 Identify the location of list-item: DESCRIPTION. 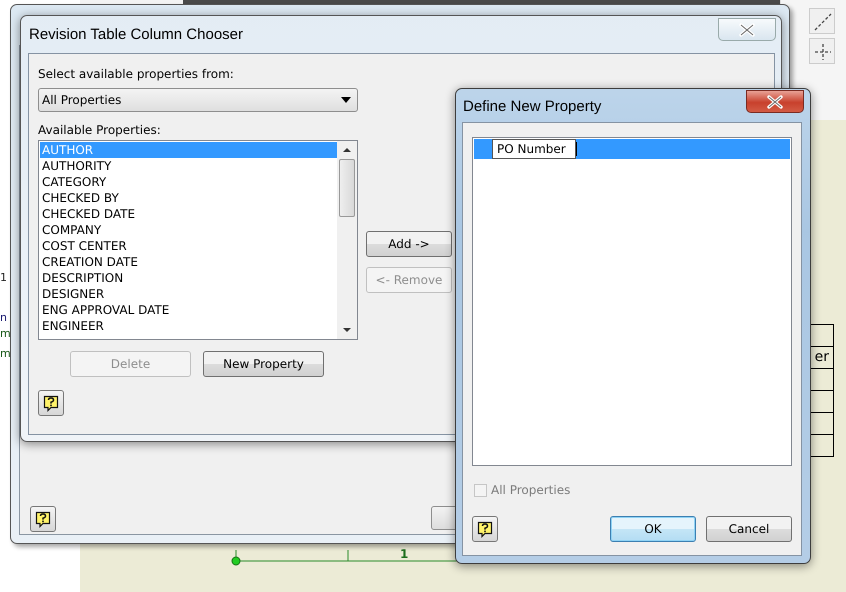
(188, 278).